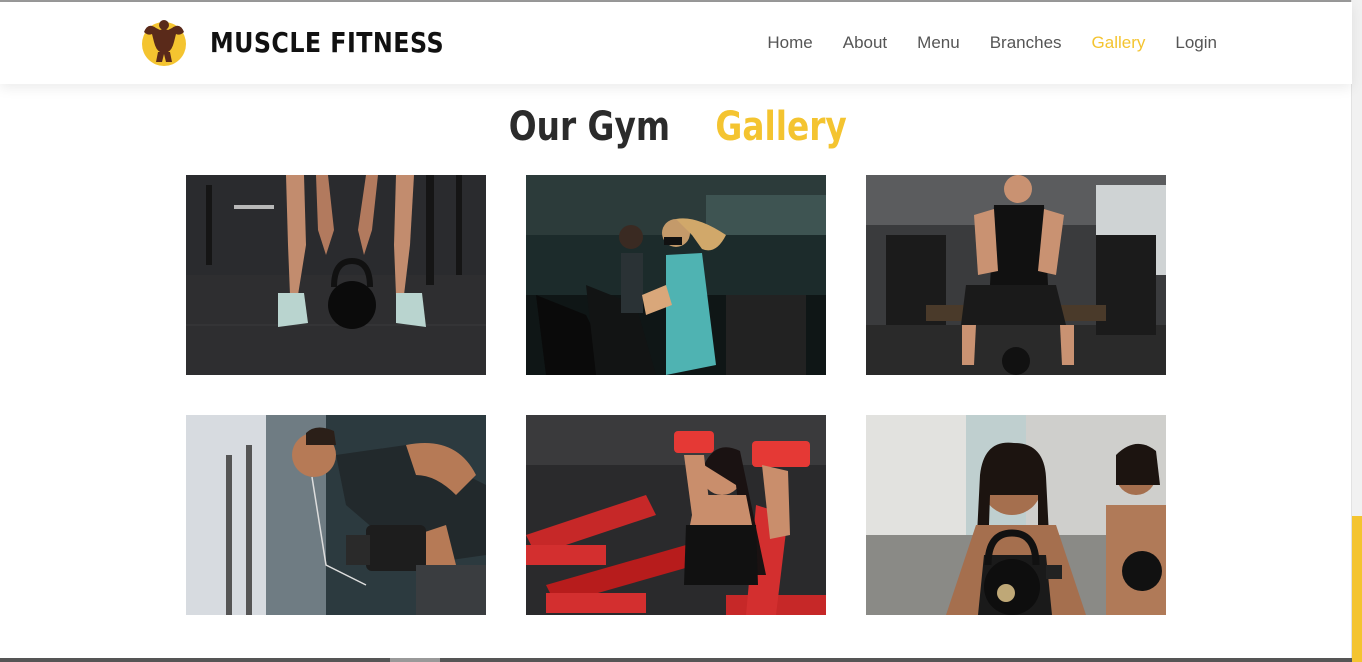  What do you see at coordinates (1026, 43) in the screenshot?
I see `nav-branches: Branches` at bounding box center [1026, 43].